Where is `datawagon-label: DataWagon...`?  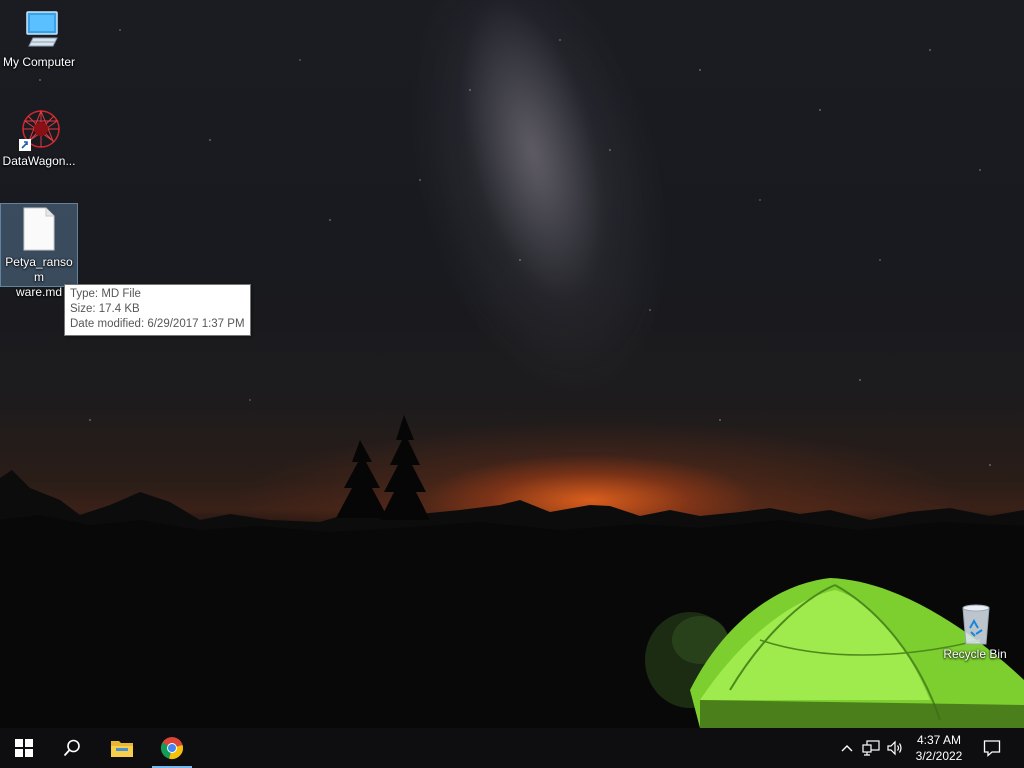 datawagon-label: DataWagon... is located at coordinates (39, 161).